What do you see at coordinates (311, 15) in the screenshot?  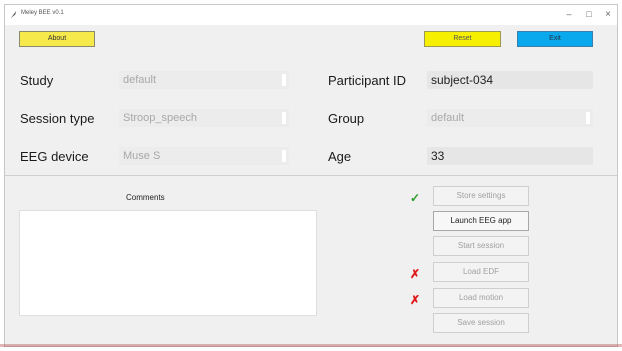 I see `title-bar: Meley BEE v0.1 – □ ×` at bounding box center [311, 15].